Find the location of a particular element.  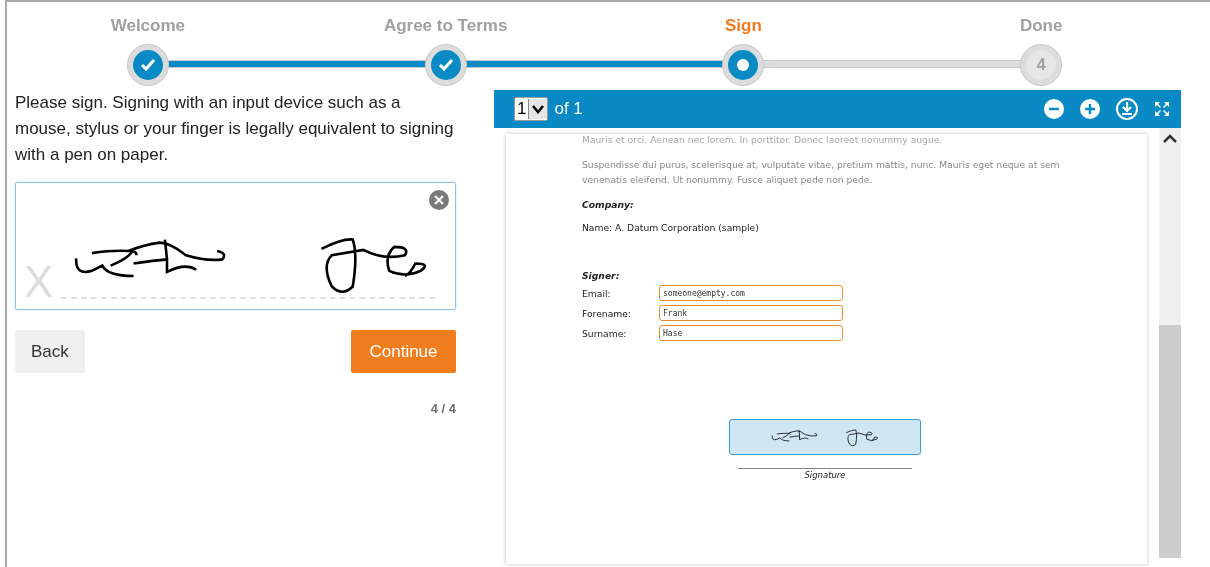

form-field: Frank is located at coordinates (751, 313).